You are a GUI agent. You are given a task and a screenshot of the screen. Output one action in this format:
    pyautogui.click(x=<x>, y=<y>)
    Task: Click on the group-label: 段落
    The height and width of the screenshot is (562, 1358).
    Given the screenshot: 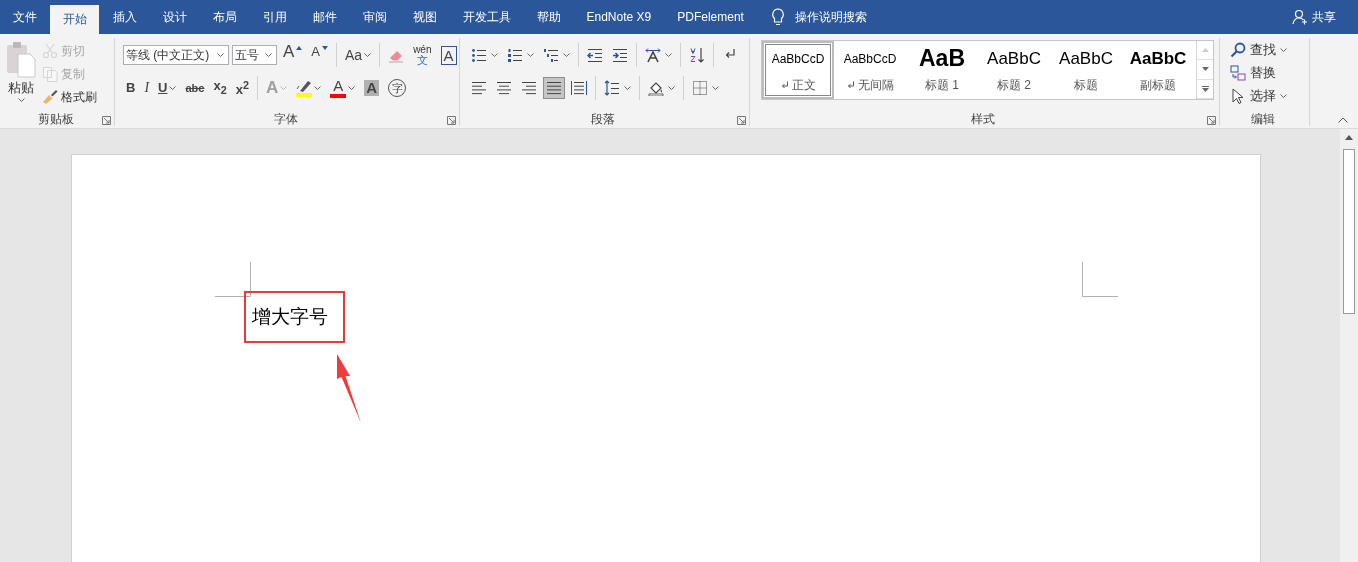 What is the action you would take?
    pyautogui.click(x=603, y=119)
    